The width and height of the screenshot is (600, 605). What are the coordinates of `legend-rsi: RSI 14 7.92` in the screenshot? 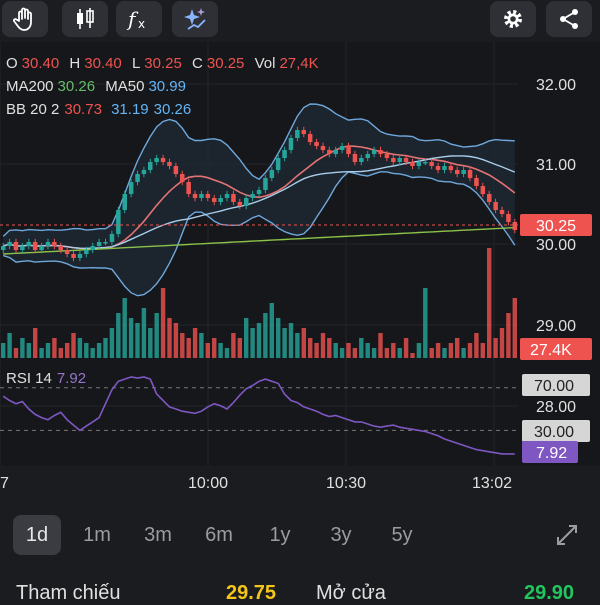 It's located at (46, 378).